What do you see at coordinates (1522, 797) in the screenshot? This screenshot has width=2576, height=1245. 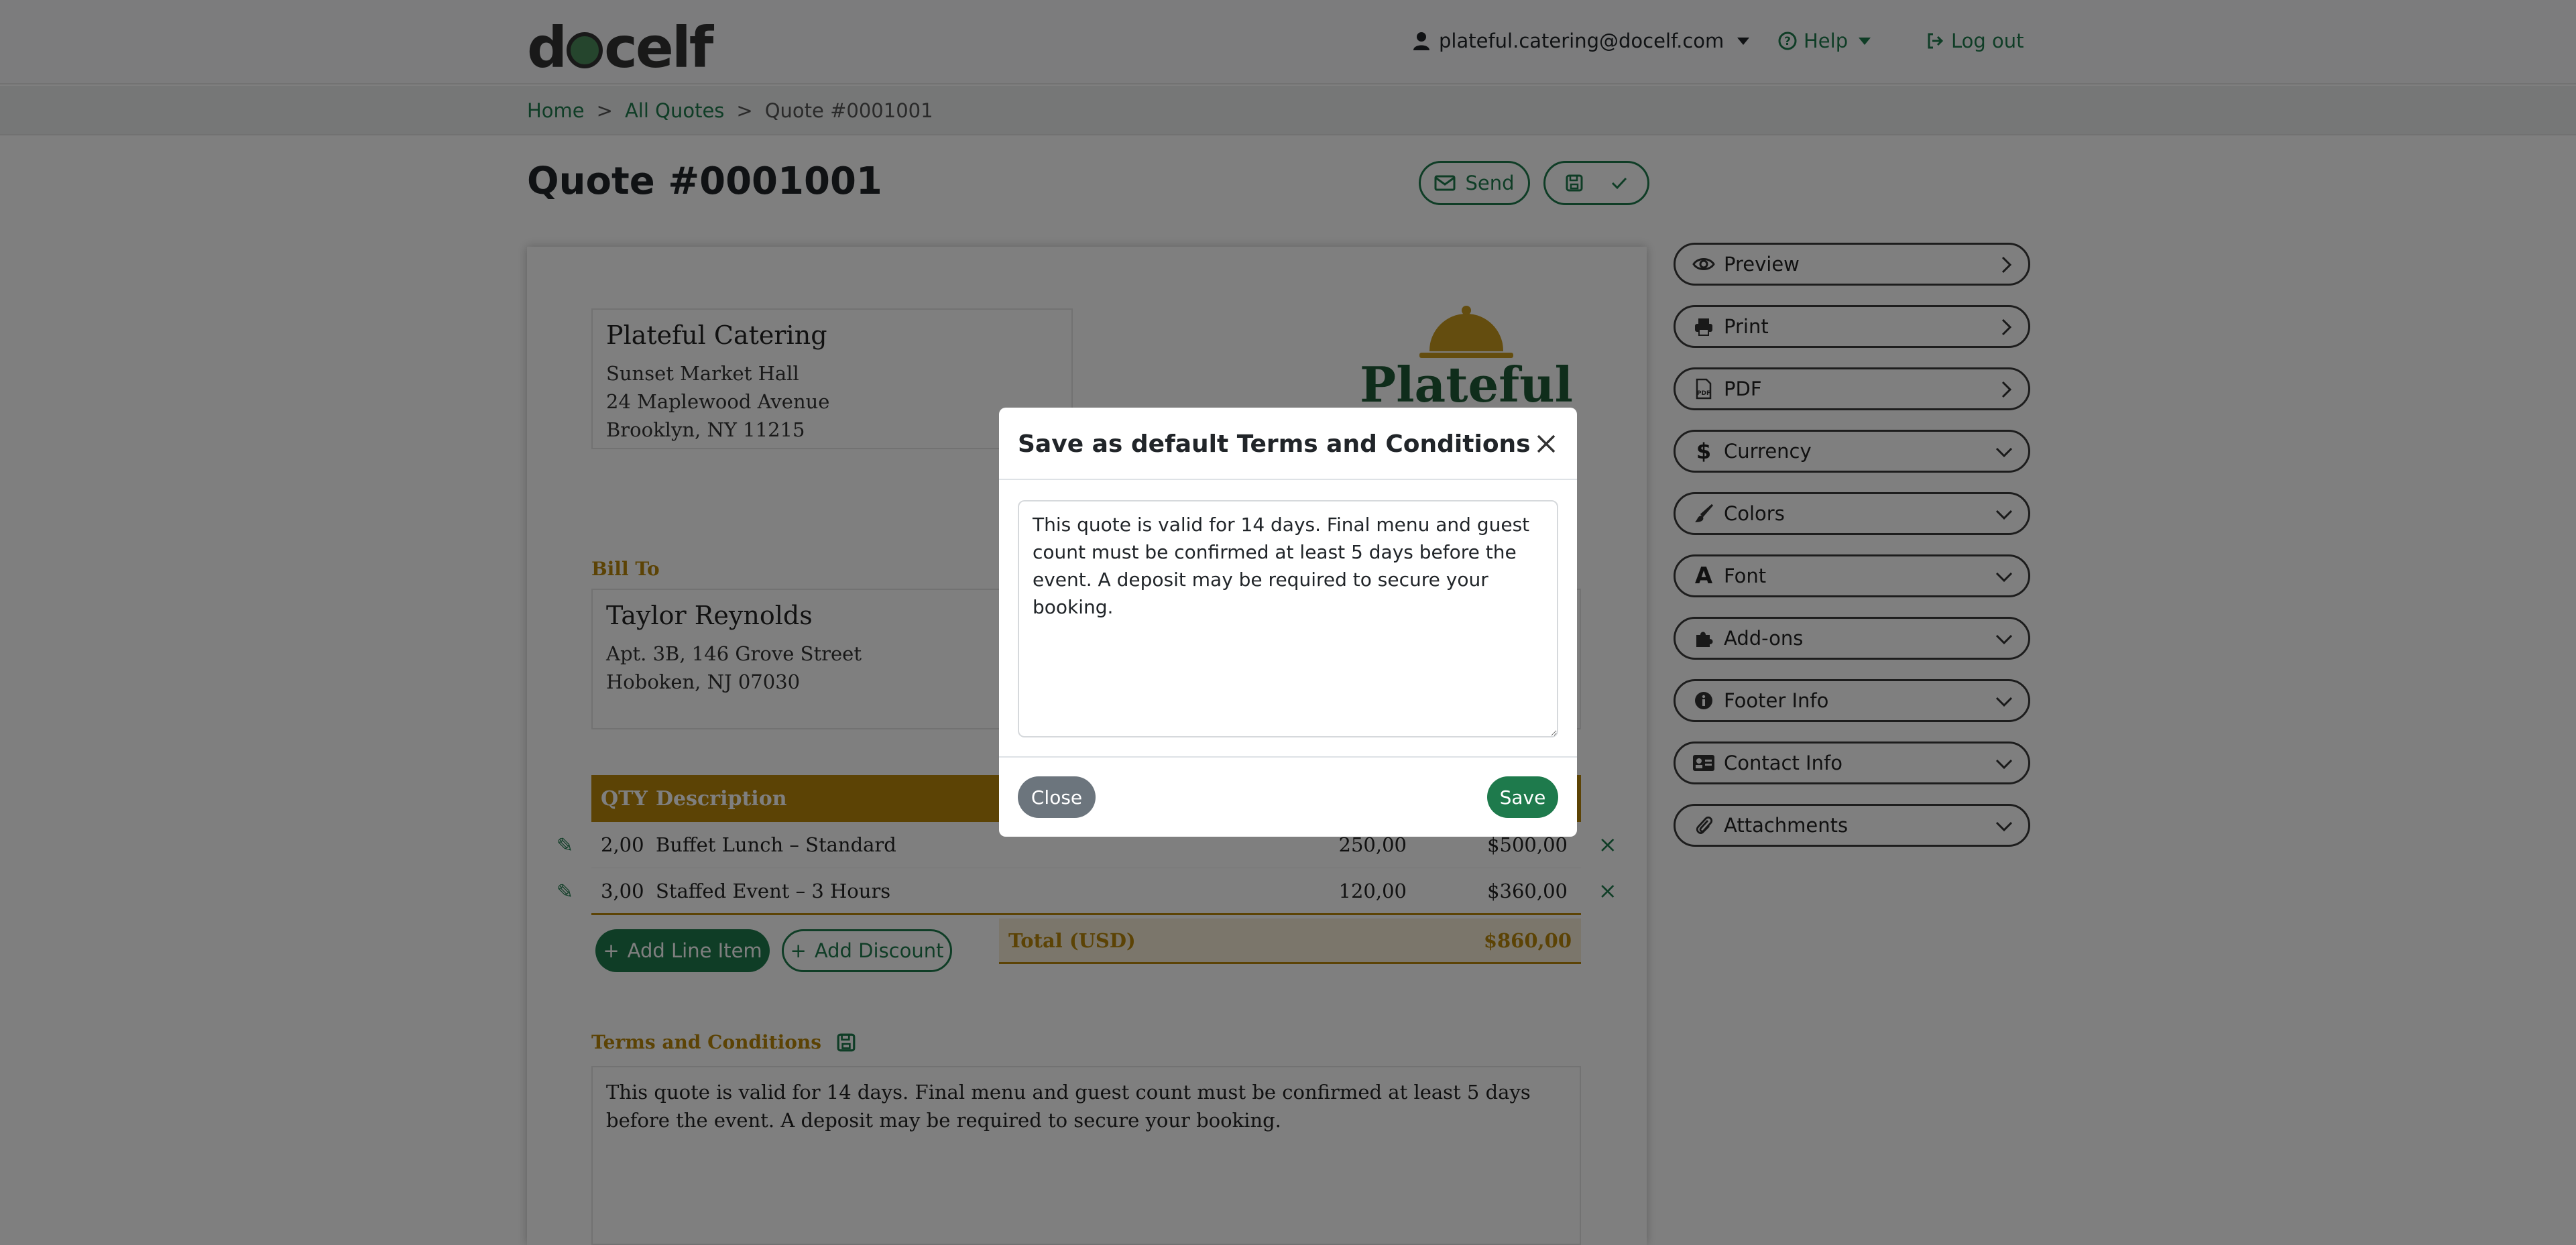 I see `save-button: Save` at bounding box center [1522, 797].